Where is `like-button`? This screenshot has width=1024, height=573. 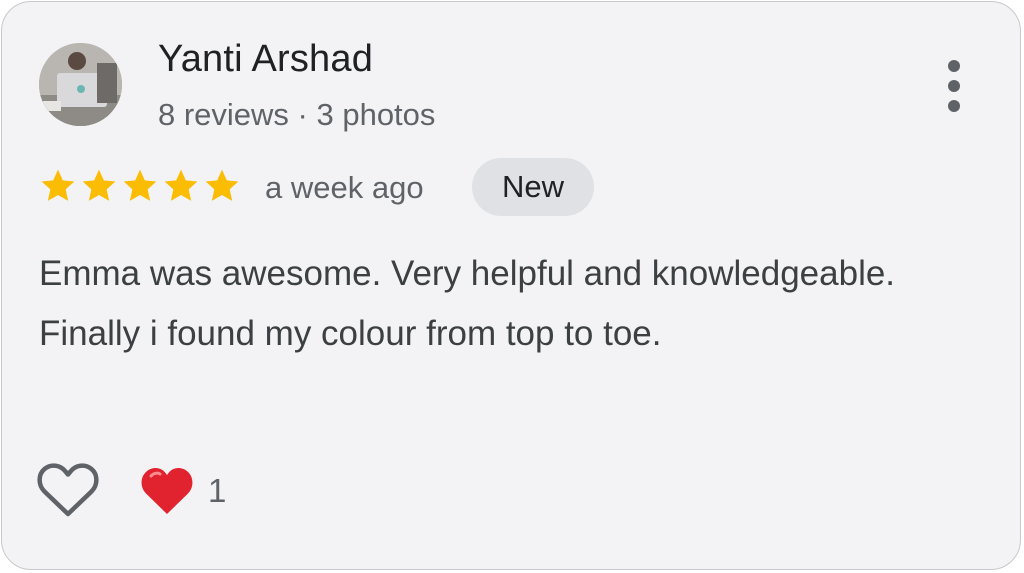
like-button is located at coordinates (68, 490).